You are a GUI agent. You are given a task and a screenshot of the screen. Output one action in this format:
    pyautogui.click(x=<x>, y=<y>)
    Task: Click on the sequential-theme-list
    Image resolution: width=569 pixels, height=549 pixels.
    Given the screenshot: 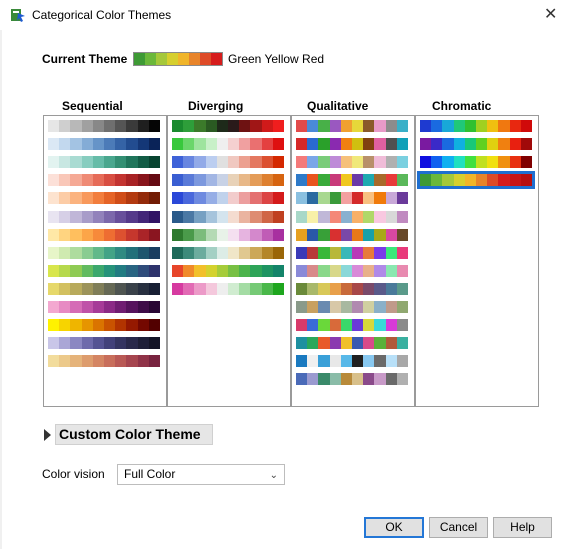 What is the action you would take?
    pyautogui.click(x=105, y=261)
    